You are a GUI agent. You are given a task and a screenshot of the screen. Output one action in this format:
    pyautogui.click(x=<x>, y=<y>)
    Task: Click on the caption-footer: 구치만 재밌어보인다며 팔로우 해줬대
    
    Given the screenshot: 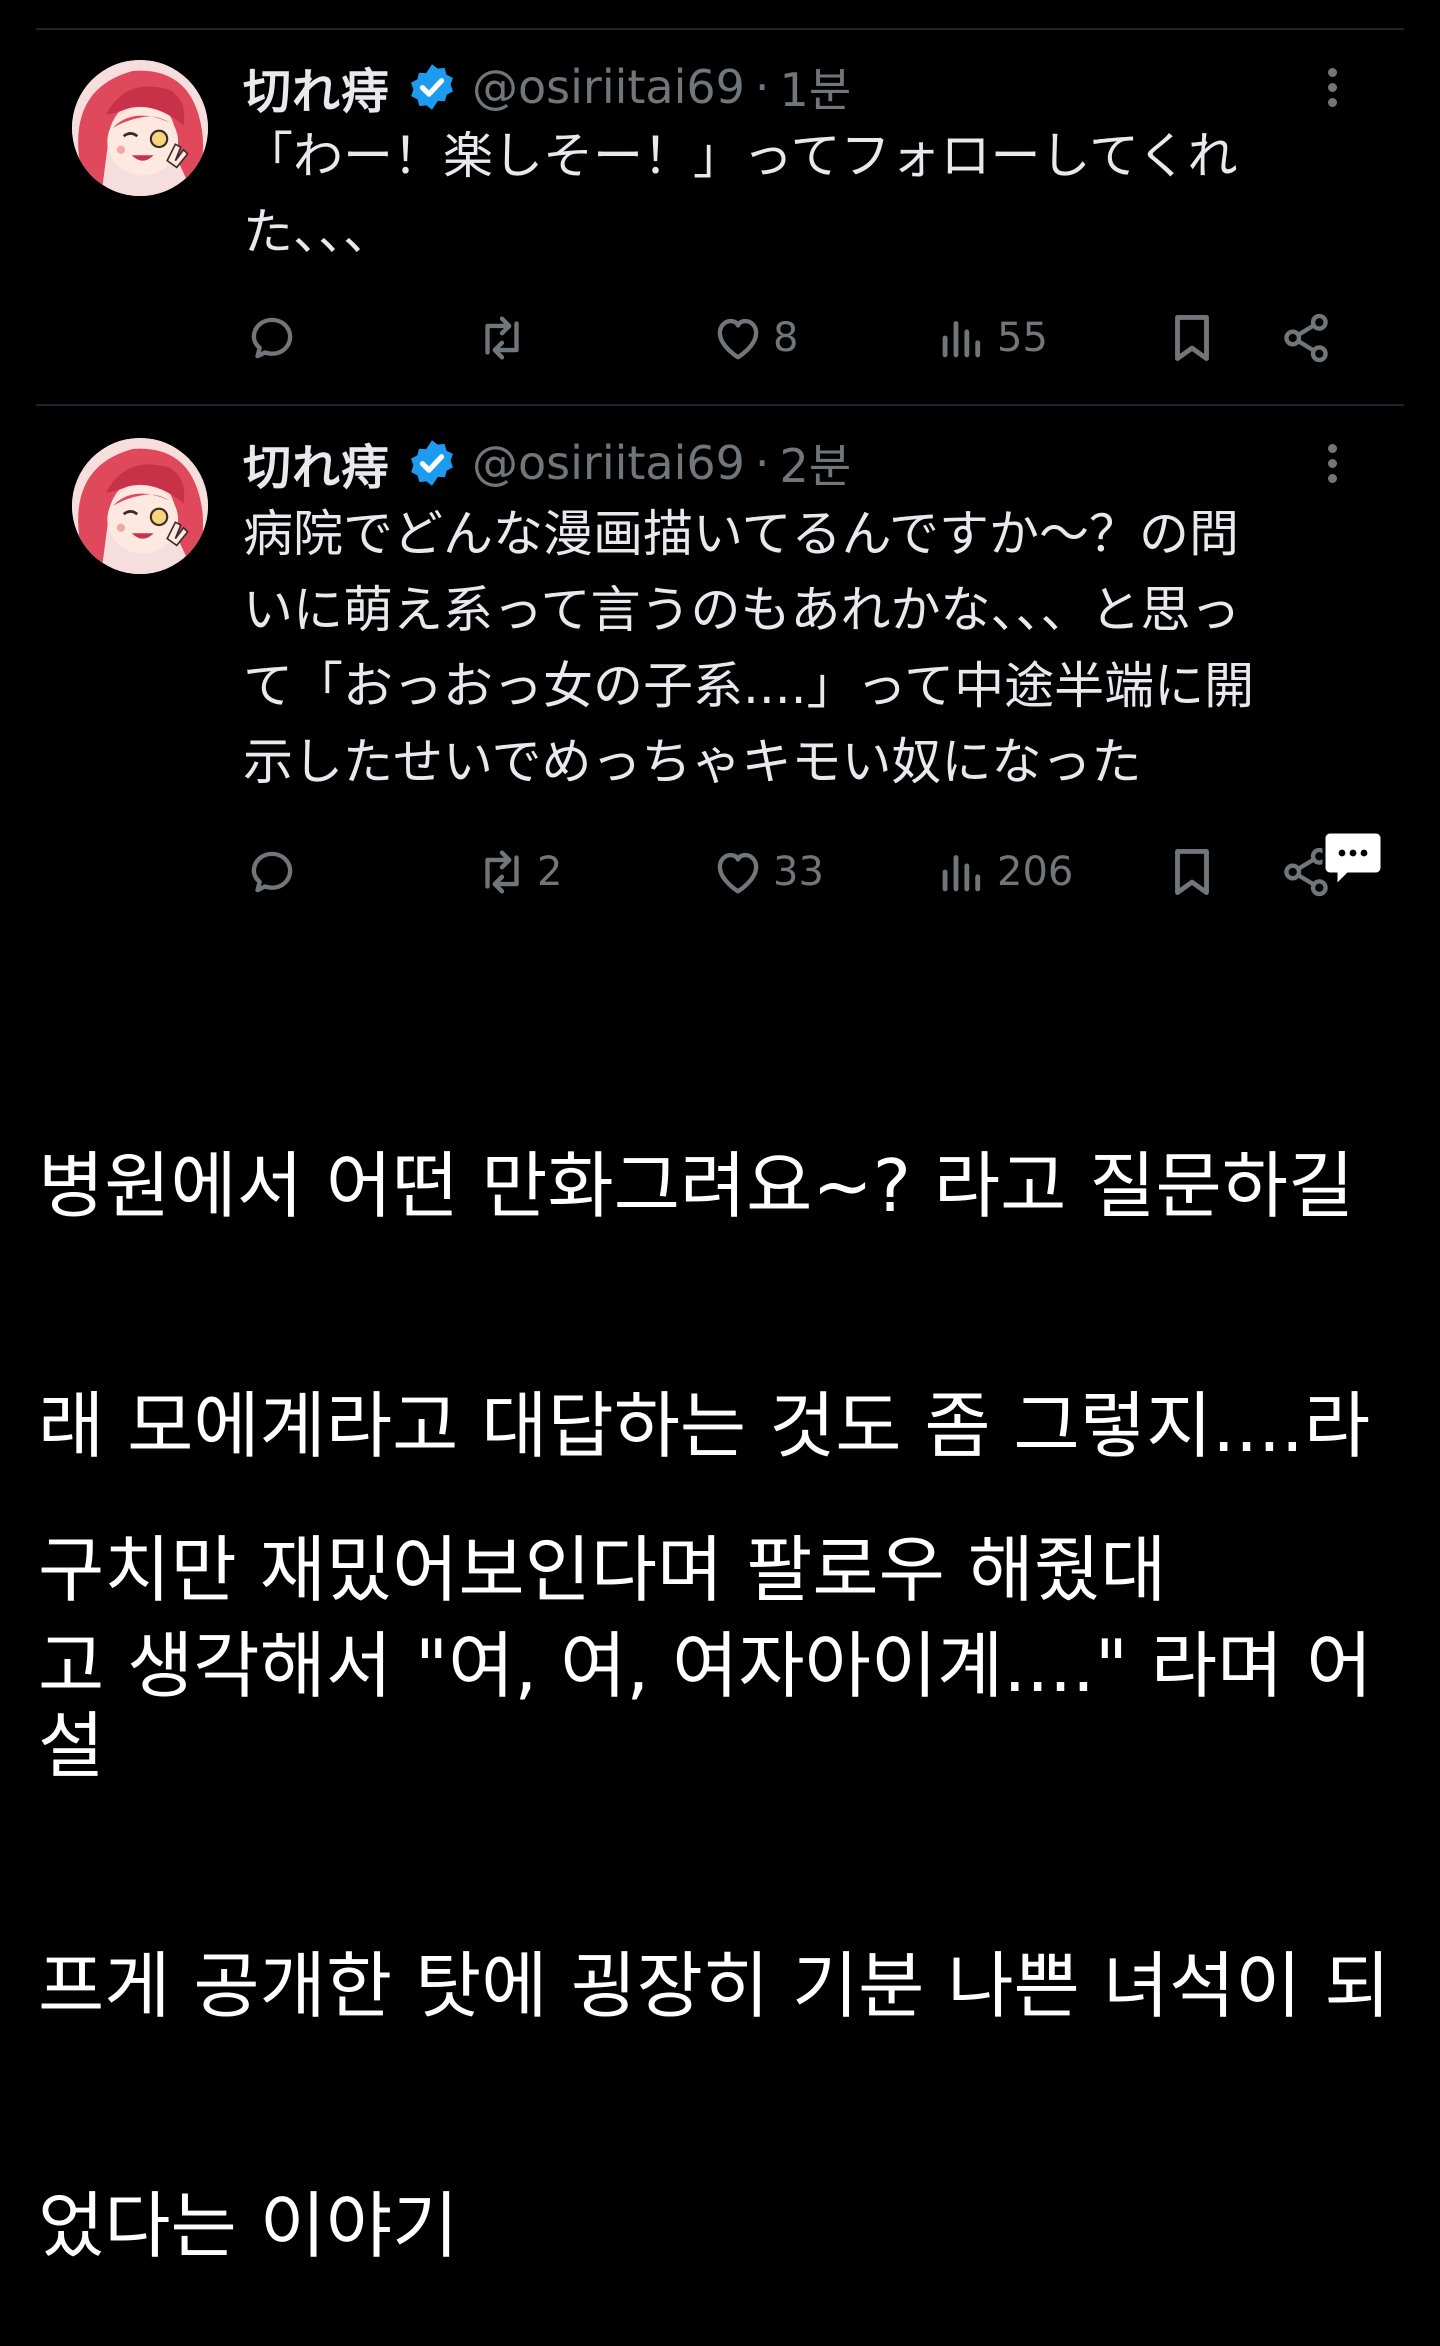 What is the action you would take?
    pyautogui.click(x=602, y=1570)
    